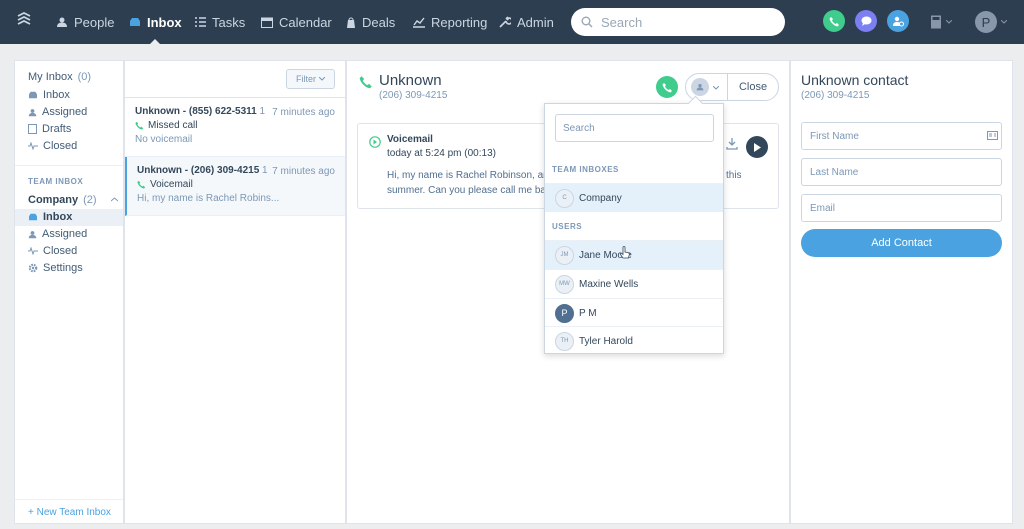  What do you see at coordinates (634, 197) in the screenshot?
I see `assign-option-company: C Company` at bounding box center [634, 197].